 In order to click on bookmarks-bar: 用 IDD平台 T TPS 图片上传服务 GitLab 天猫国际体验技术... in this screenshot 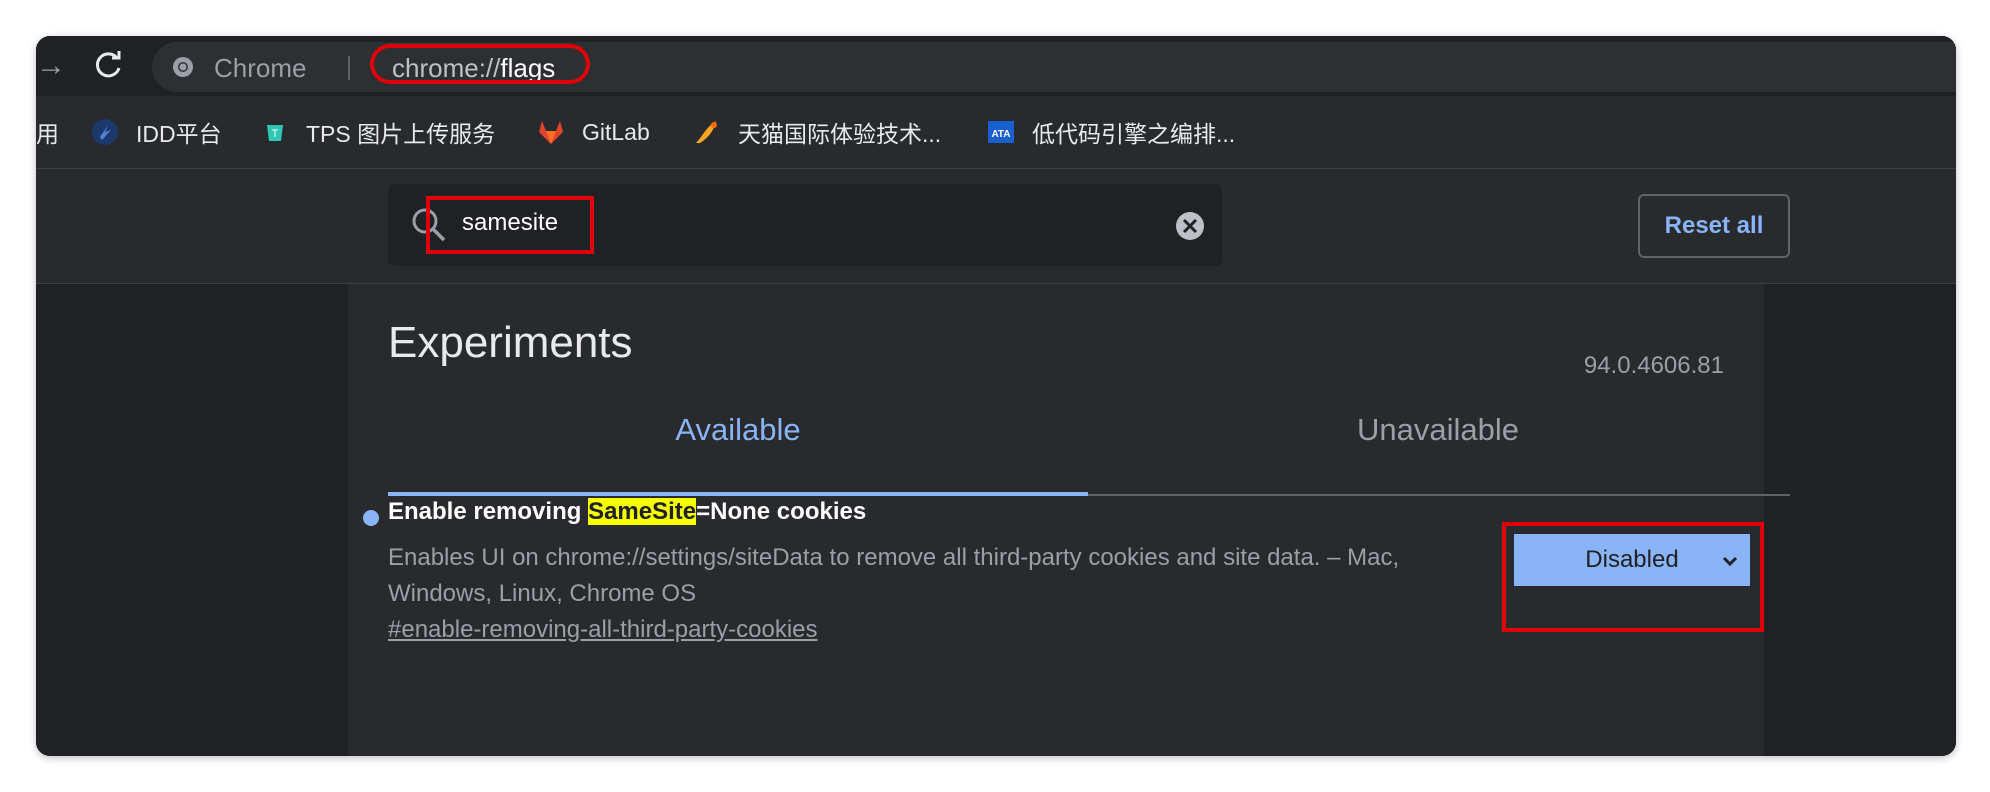, I will do `click(996, 132)`.